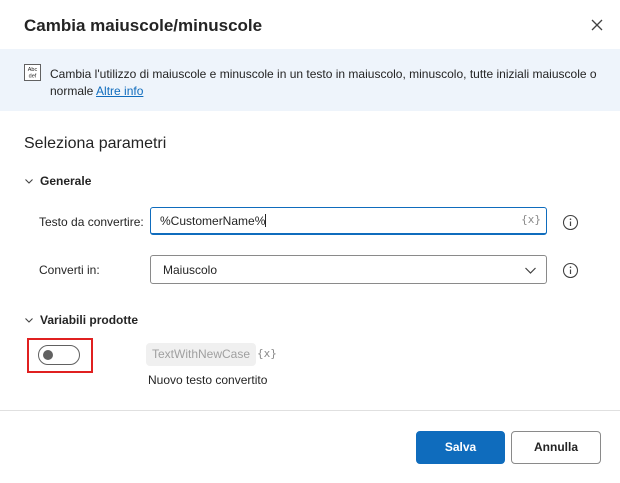  Describe the element at coordinates (119, 91) in the screenshot. I see `learn-more-link: Altre info` at that location.